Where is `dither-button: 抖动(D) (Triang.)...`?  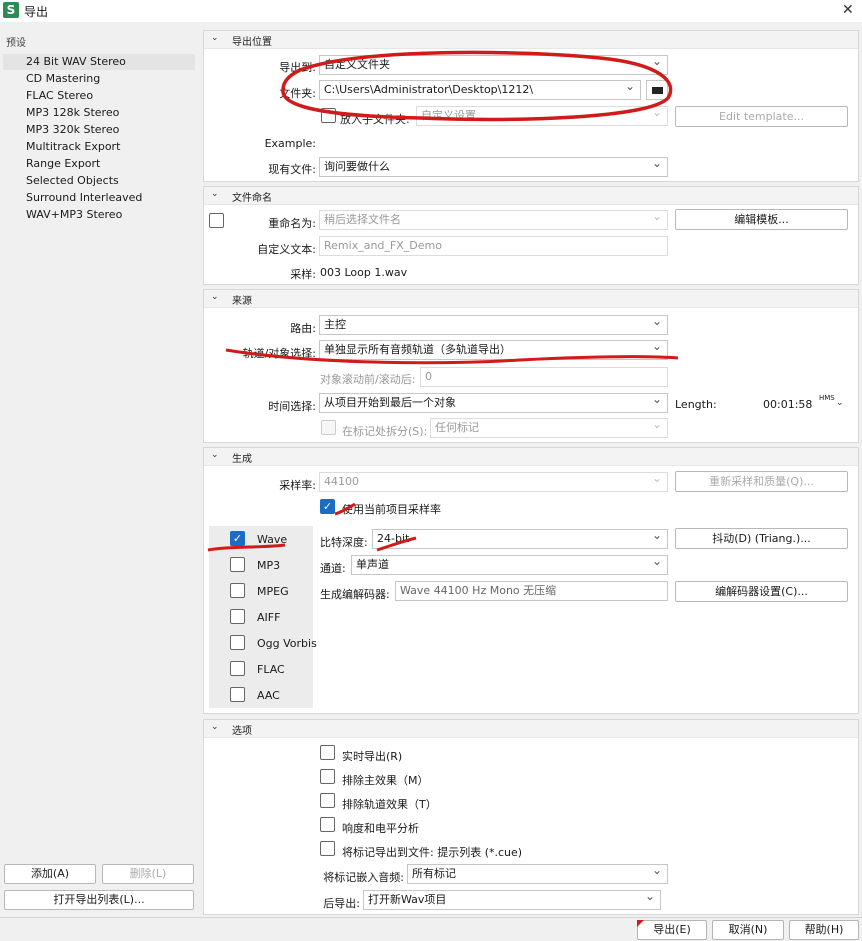
dither-button: 抖动(D) (Triang.)... is located at coordinates (761, 538).